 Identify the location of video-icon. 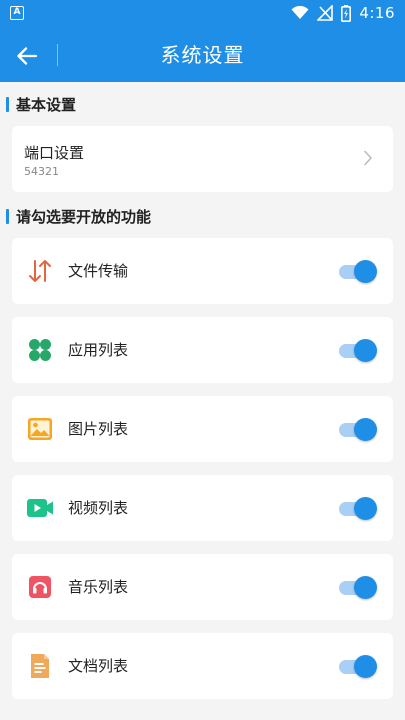
(40, 508).